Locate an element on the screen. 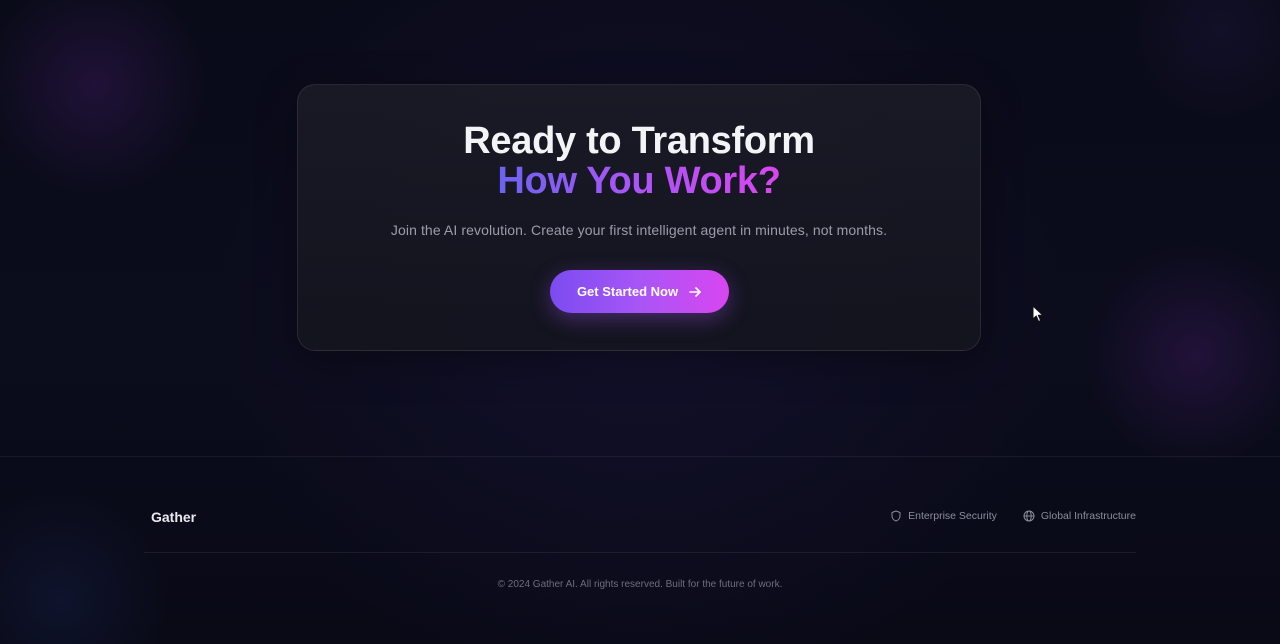 The width and height of the screenshot is (1280, 644). get-started-button: Get Started Now is located at coordinates (639, 291).